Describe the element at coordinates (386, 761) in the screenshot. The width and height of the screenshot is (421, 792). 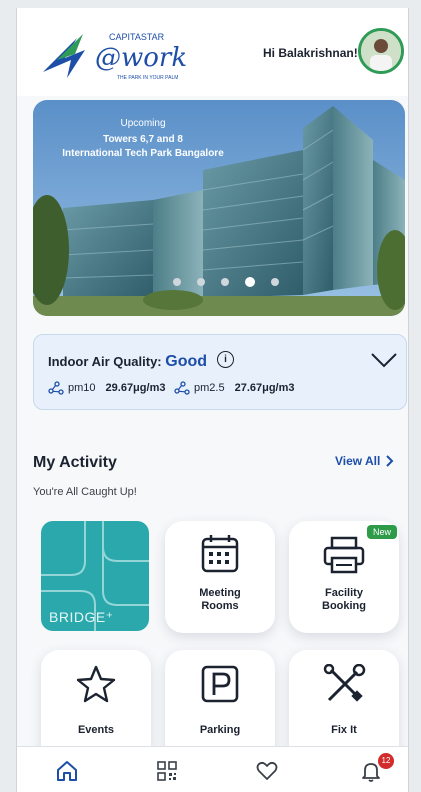
I see `notification-count-badge: 12` at that location.